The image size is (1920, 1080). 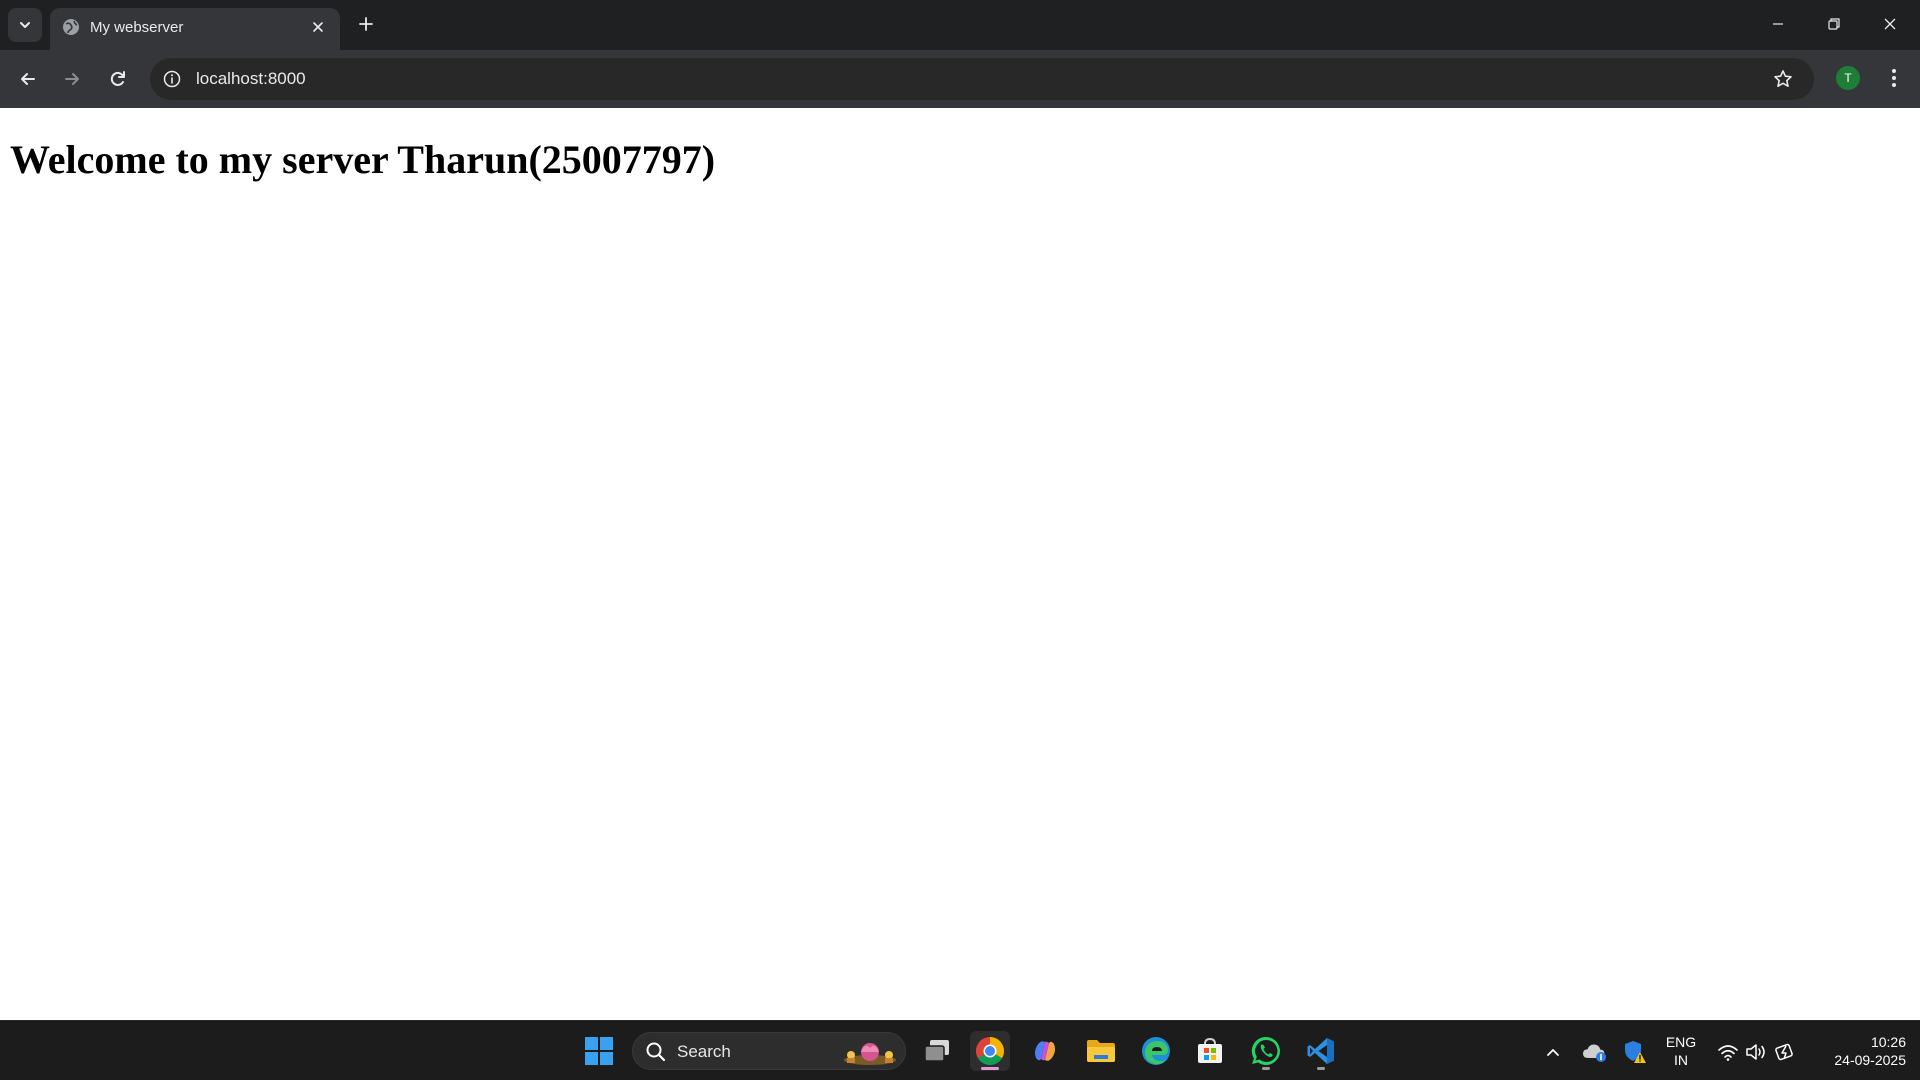 I want to click on taskbar-app-file-explorer, so click(x=1101, y=1051).